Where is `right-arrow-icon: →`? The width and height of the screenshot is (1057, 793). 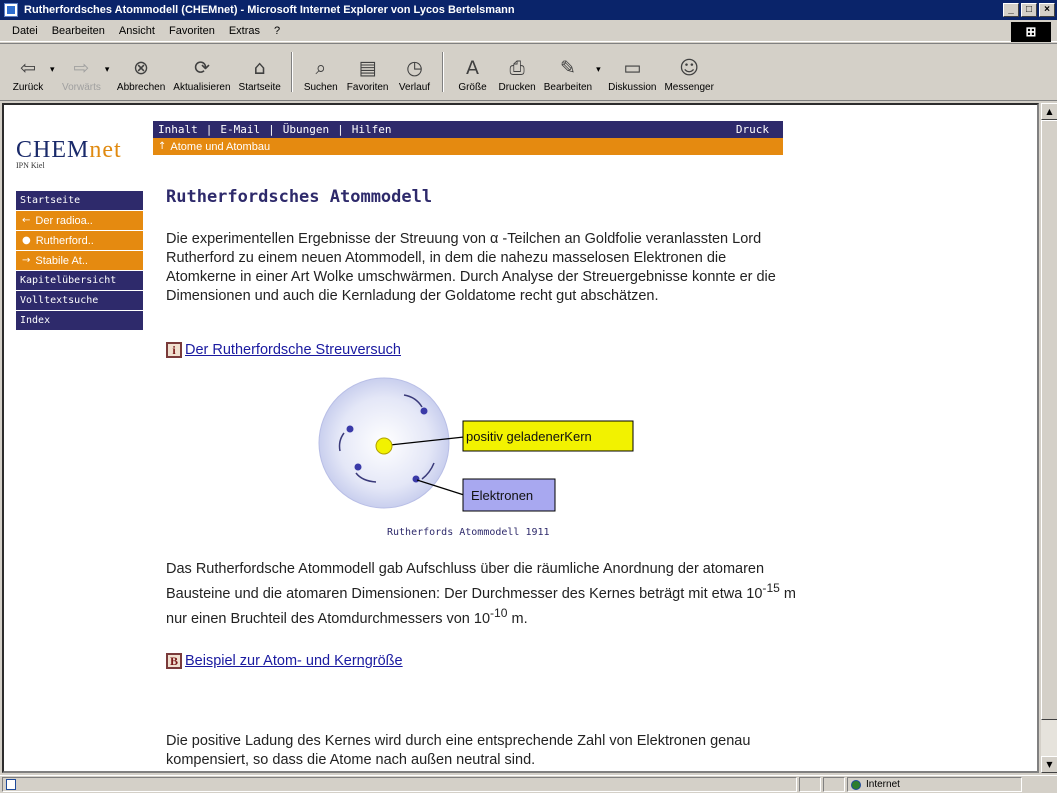
right-arrow-icon: → is located at coordinates (26, 260).